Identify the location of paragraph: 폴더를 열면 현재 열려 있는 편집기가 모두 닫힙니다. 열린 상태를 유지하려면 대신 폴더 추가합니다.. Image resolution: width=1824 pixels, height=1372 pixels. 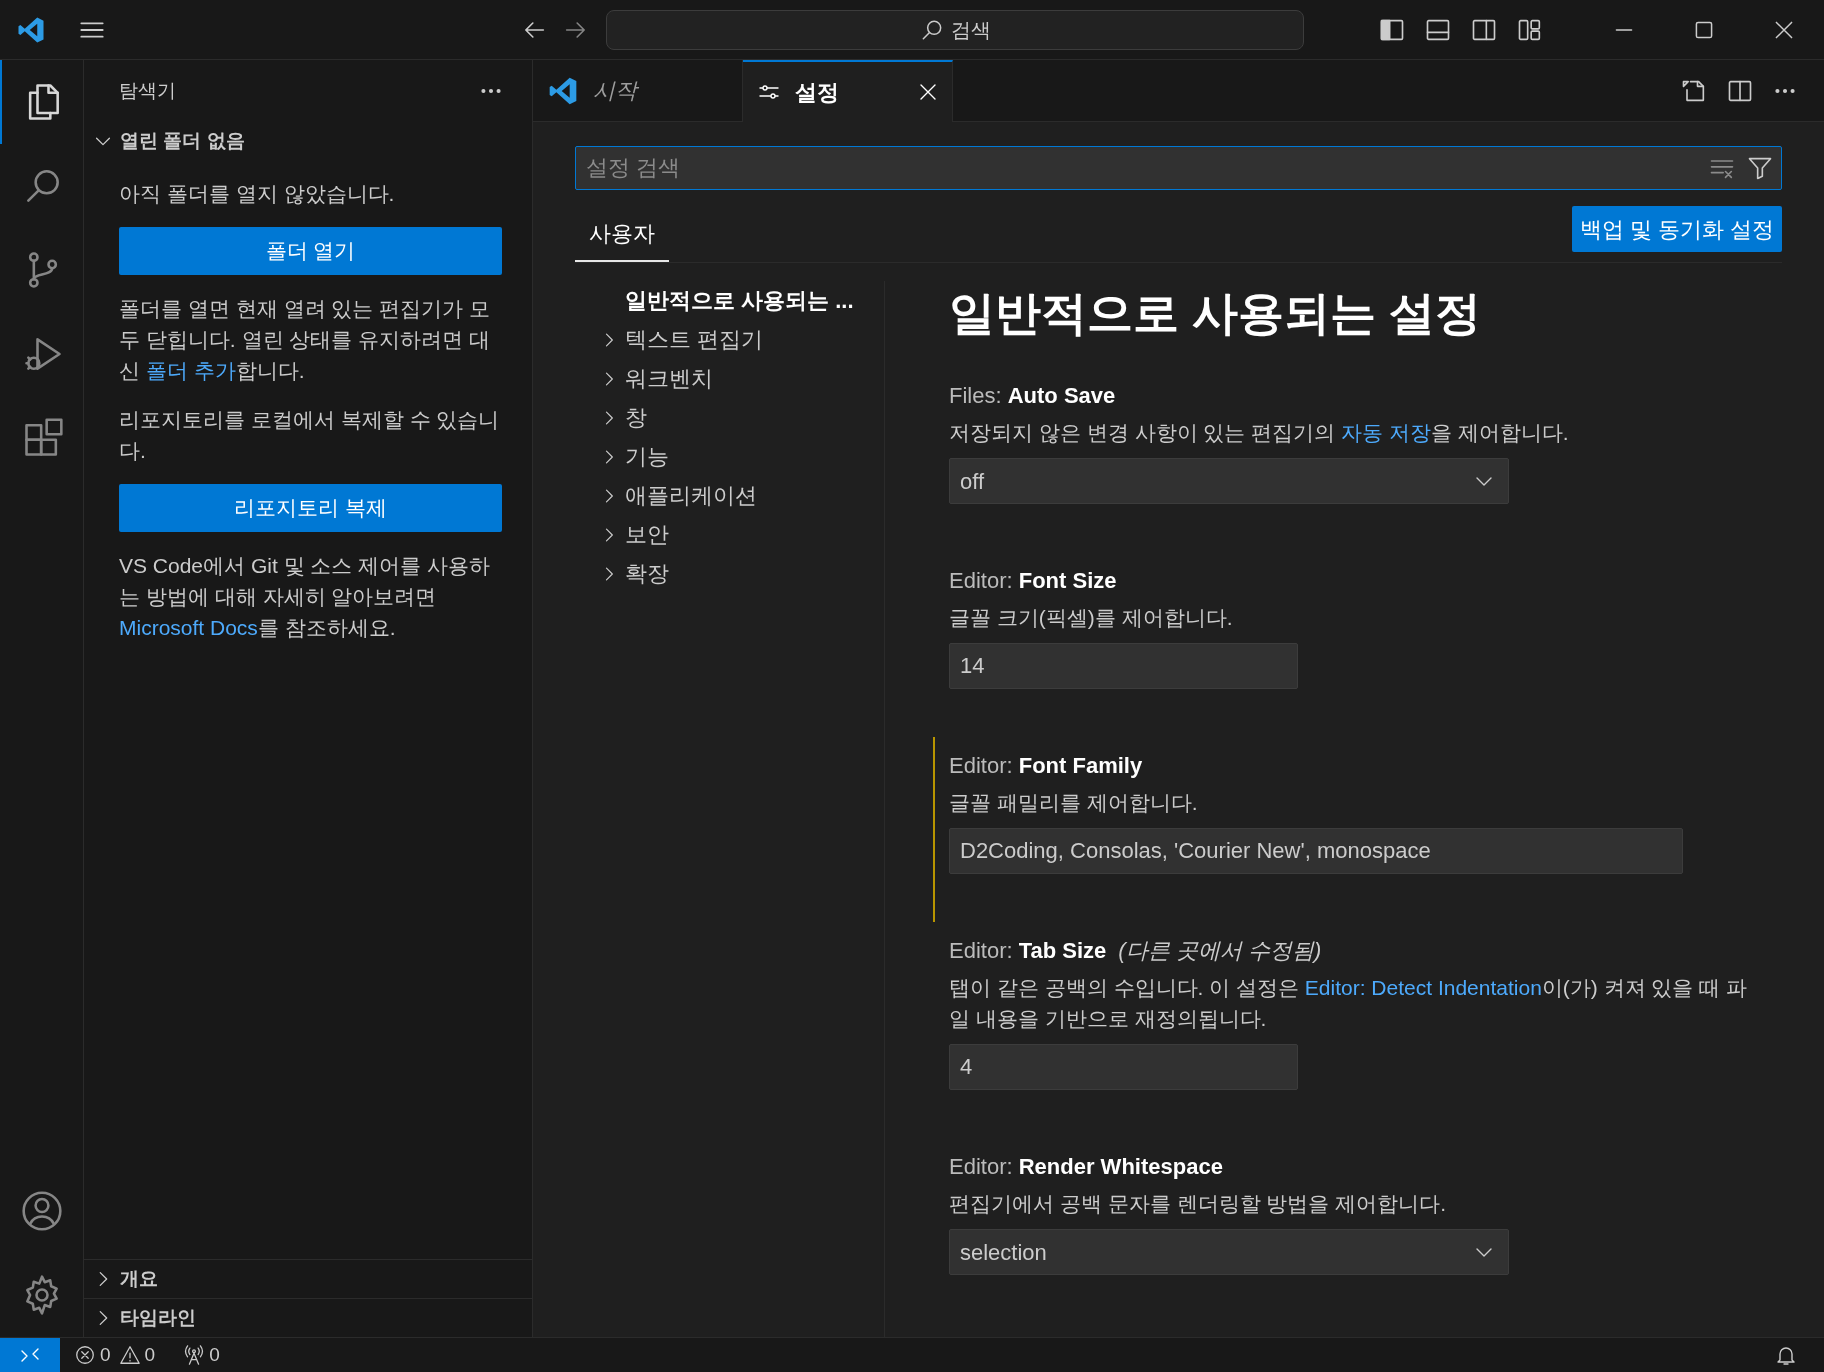
(305, 340).